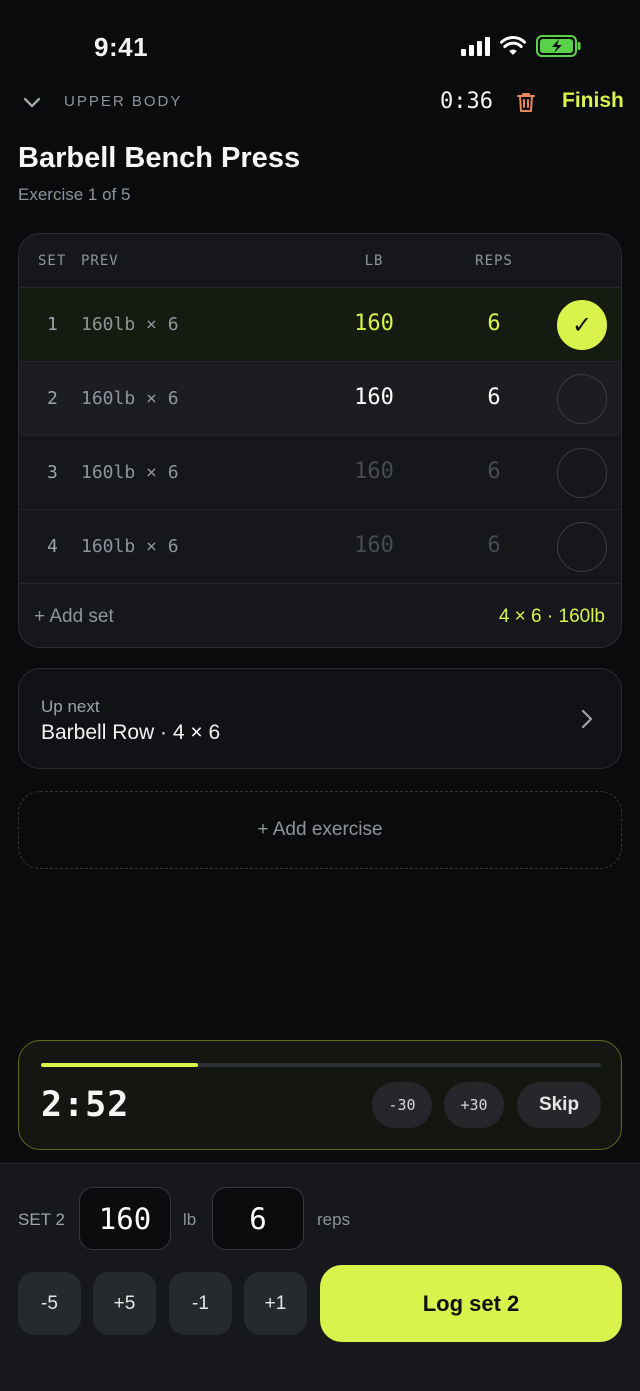 The width and height of the screenshot is (640, 1391). I want to click on skip-rest-button: Skip, so click(559, 1105).